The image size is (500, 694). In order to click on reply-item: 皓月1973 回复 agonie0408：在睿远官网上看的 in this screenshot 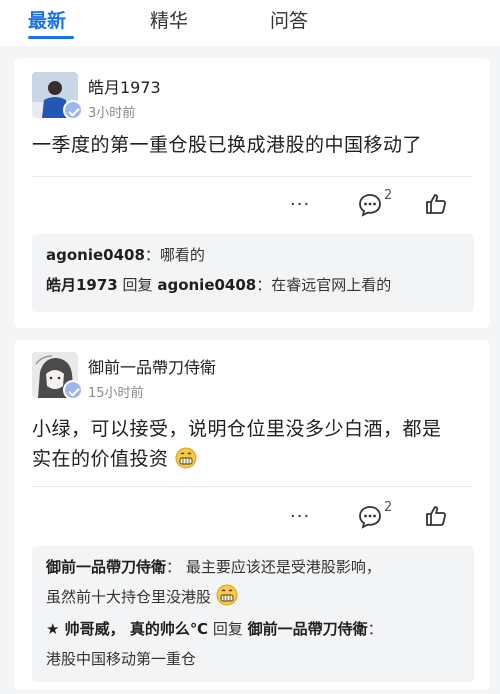, I will do `click(256, 285)`.